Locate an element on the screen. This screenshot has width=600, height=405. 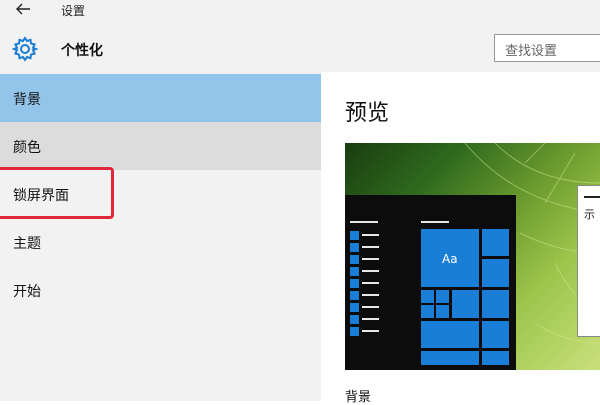
page-header: 个性化 查找设置 is located at coordinates (300, 47).